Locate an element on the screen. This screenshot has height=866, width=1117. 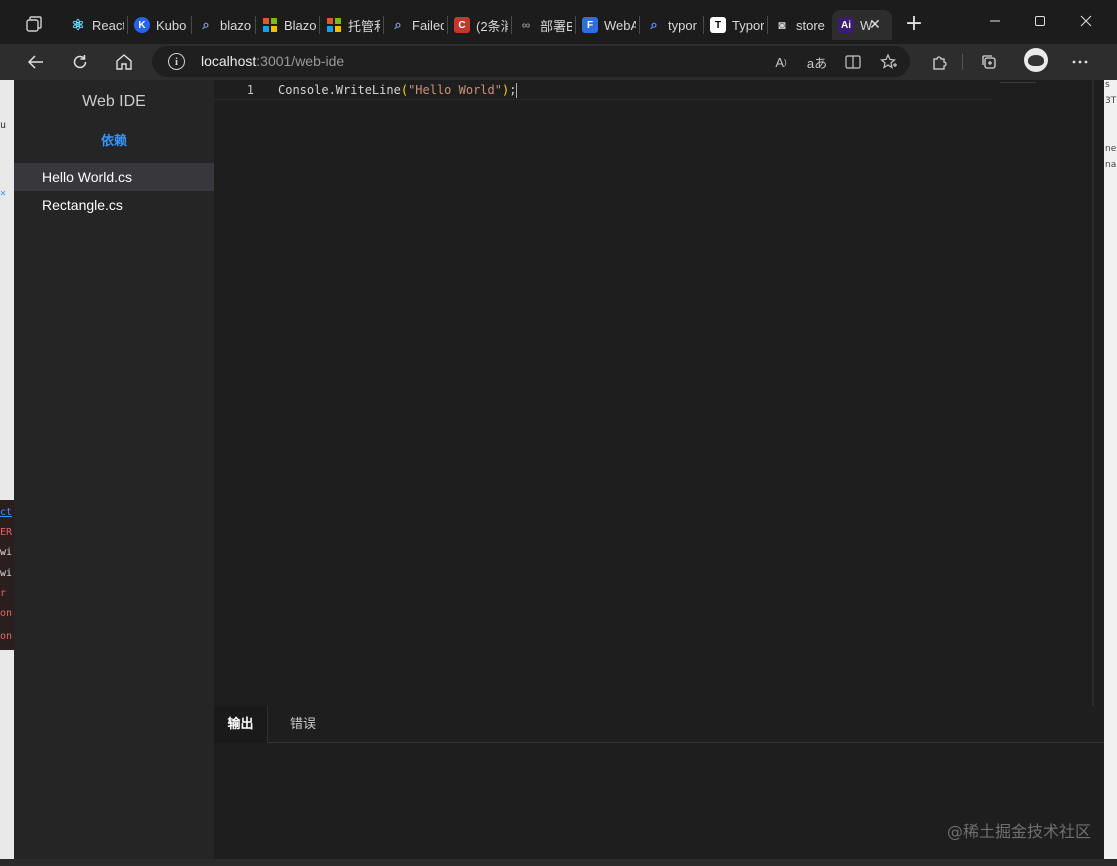
collections-icon is located at coordinates (989, 62).